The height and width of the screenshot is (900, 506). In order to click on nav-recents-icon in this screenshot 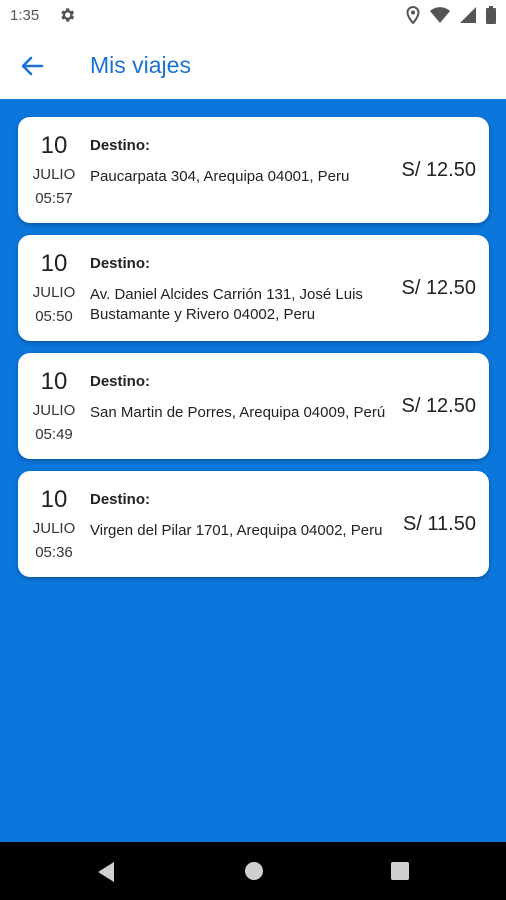, I will do `click(400, 871)`.